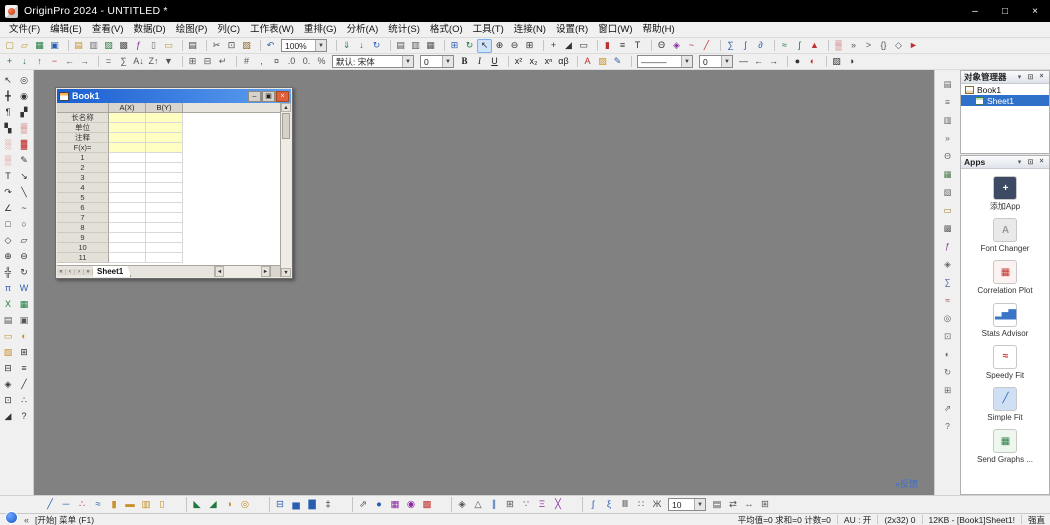  Describe the element at coordinates (437, 61) in the screenshot. I see `font-size-combo: 0 ▼` at that location.